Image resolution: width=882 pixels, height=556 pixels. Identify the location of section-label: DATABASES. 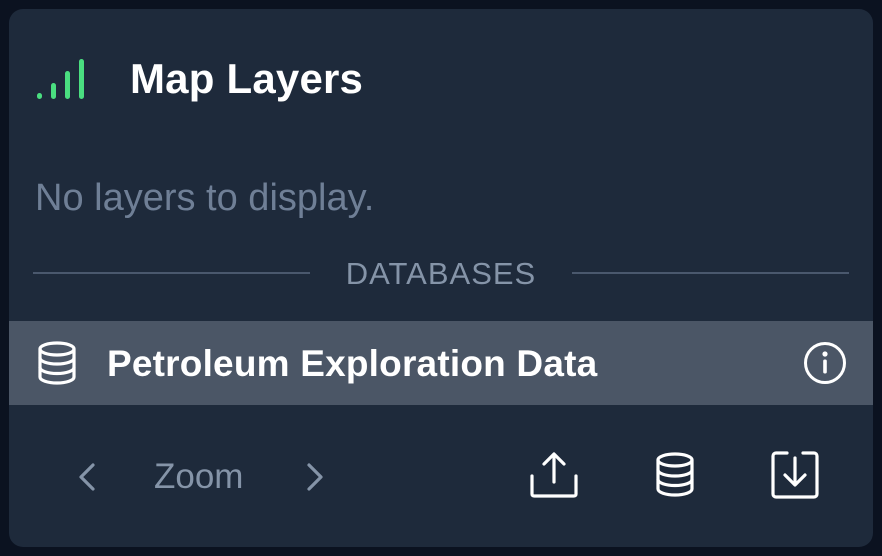
(441, 273).